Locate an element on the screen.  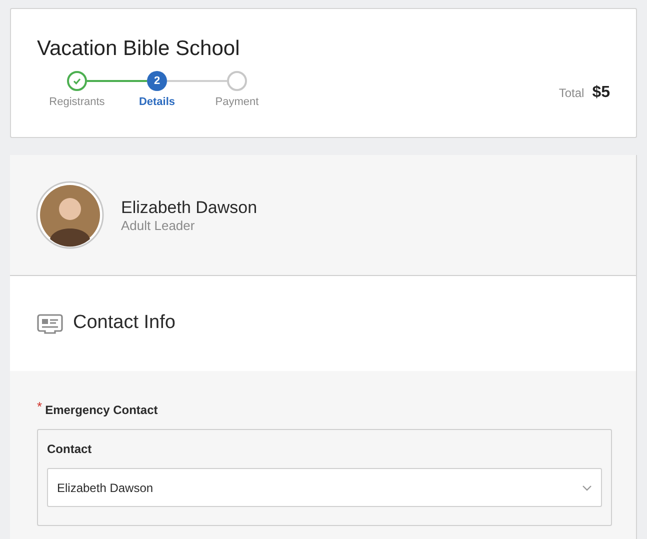
chevron-down-icon is located at coordinates (587, 487).